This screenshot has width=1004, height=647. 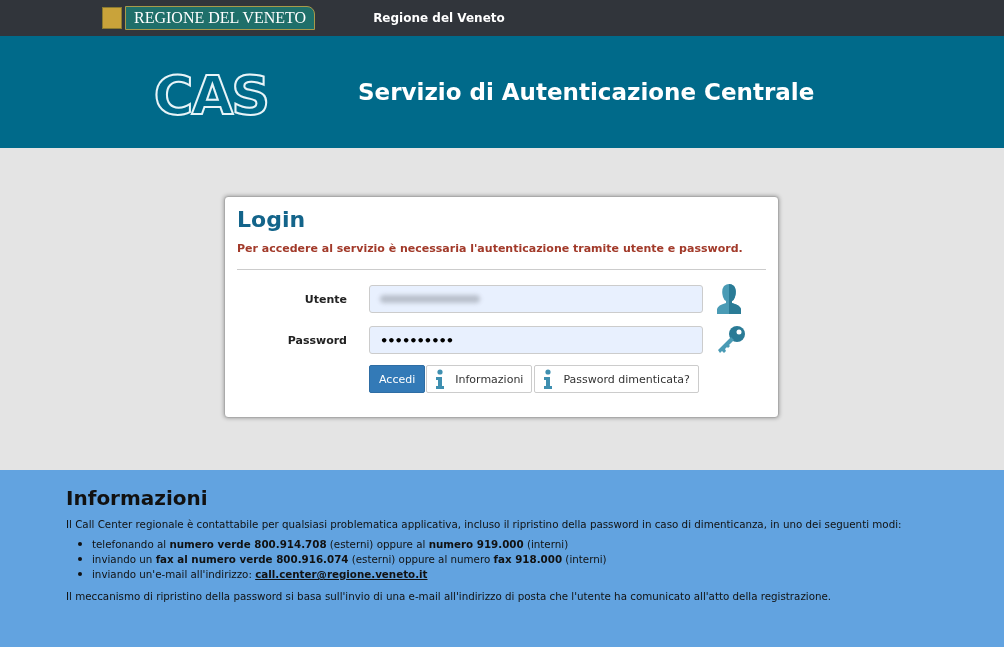 I want to click on cas-logo: CAS, so click(x=211, y=92).